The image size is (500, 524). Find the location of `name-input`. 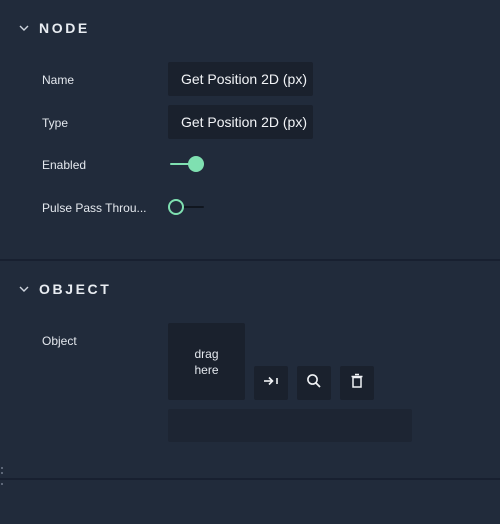

name-input is located at coordinates (237, 79).